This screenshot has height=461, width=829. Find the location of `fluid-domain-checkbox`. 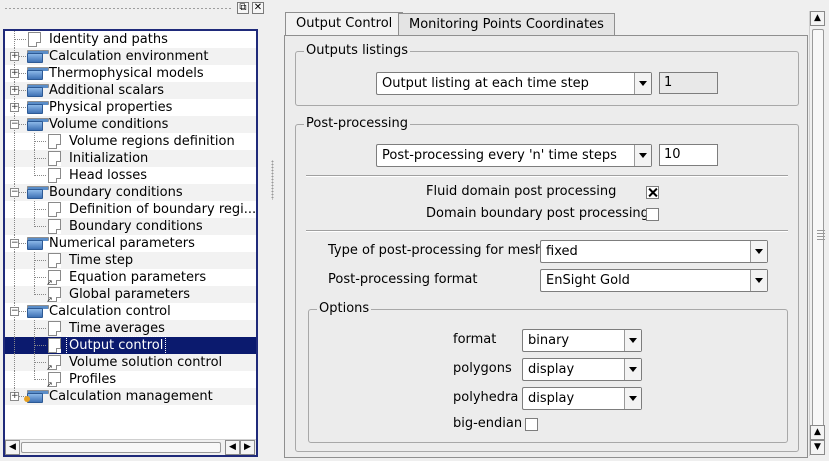

fluid-domain-checkbox is located at coordinates (652, 192).